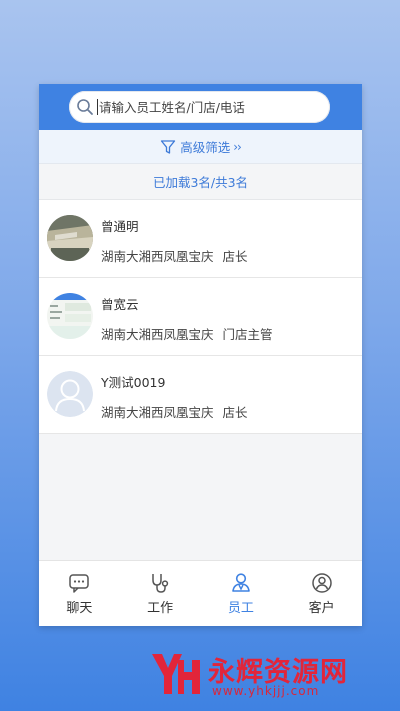  What do you see at coordinates (240, 608) in the screenshot?
I see `tab-label: 员工` at bounding box center [240, 608].